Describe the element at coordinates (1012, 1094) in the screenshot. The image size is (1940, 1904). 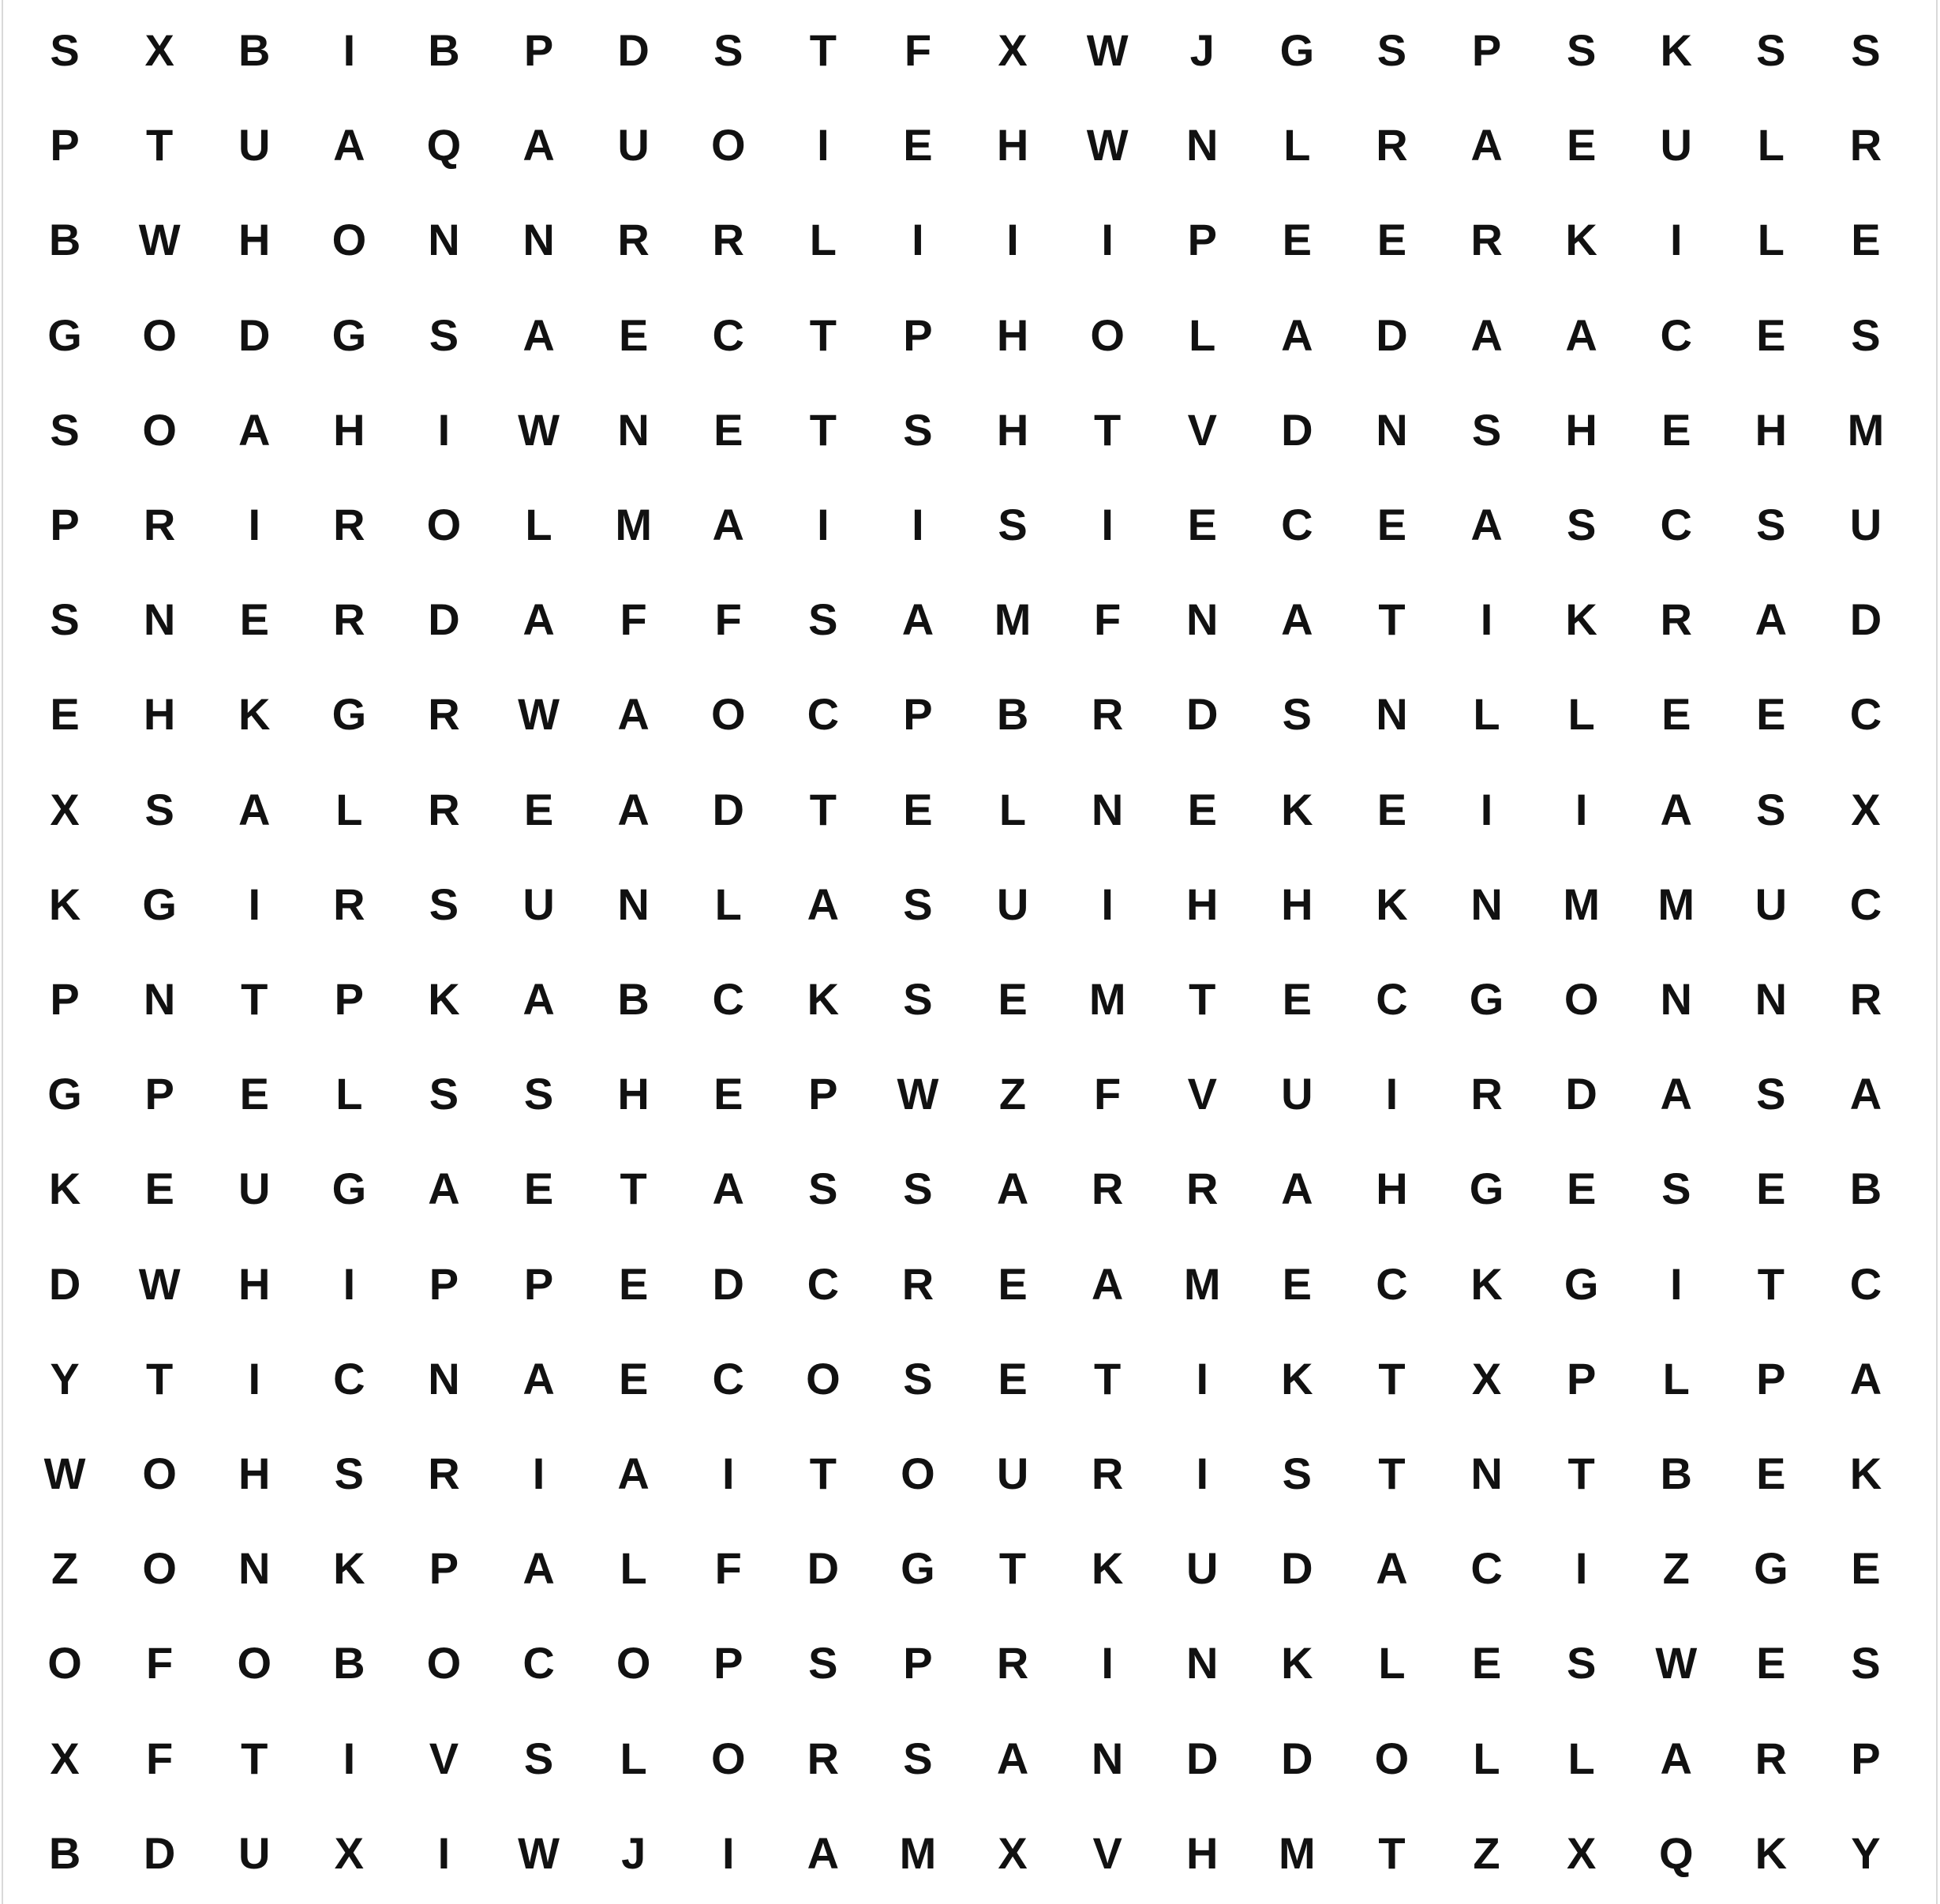
I see `grid-letter: Z` at that location.